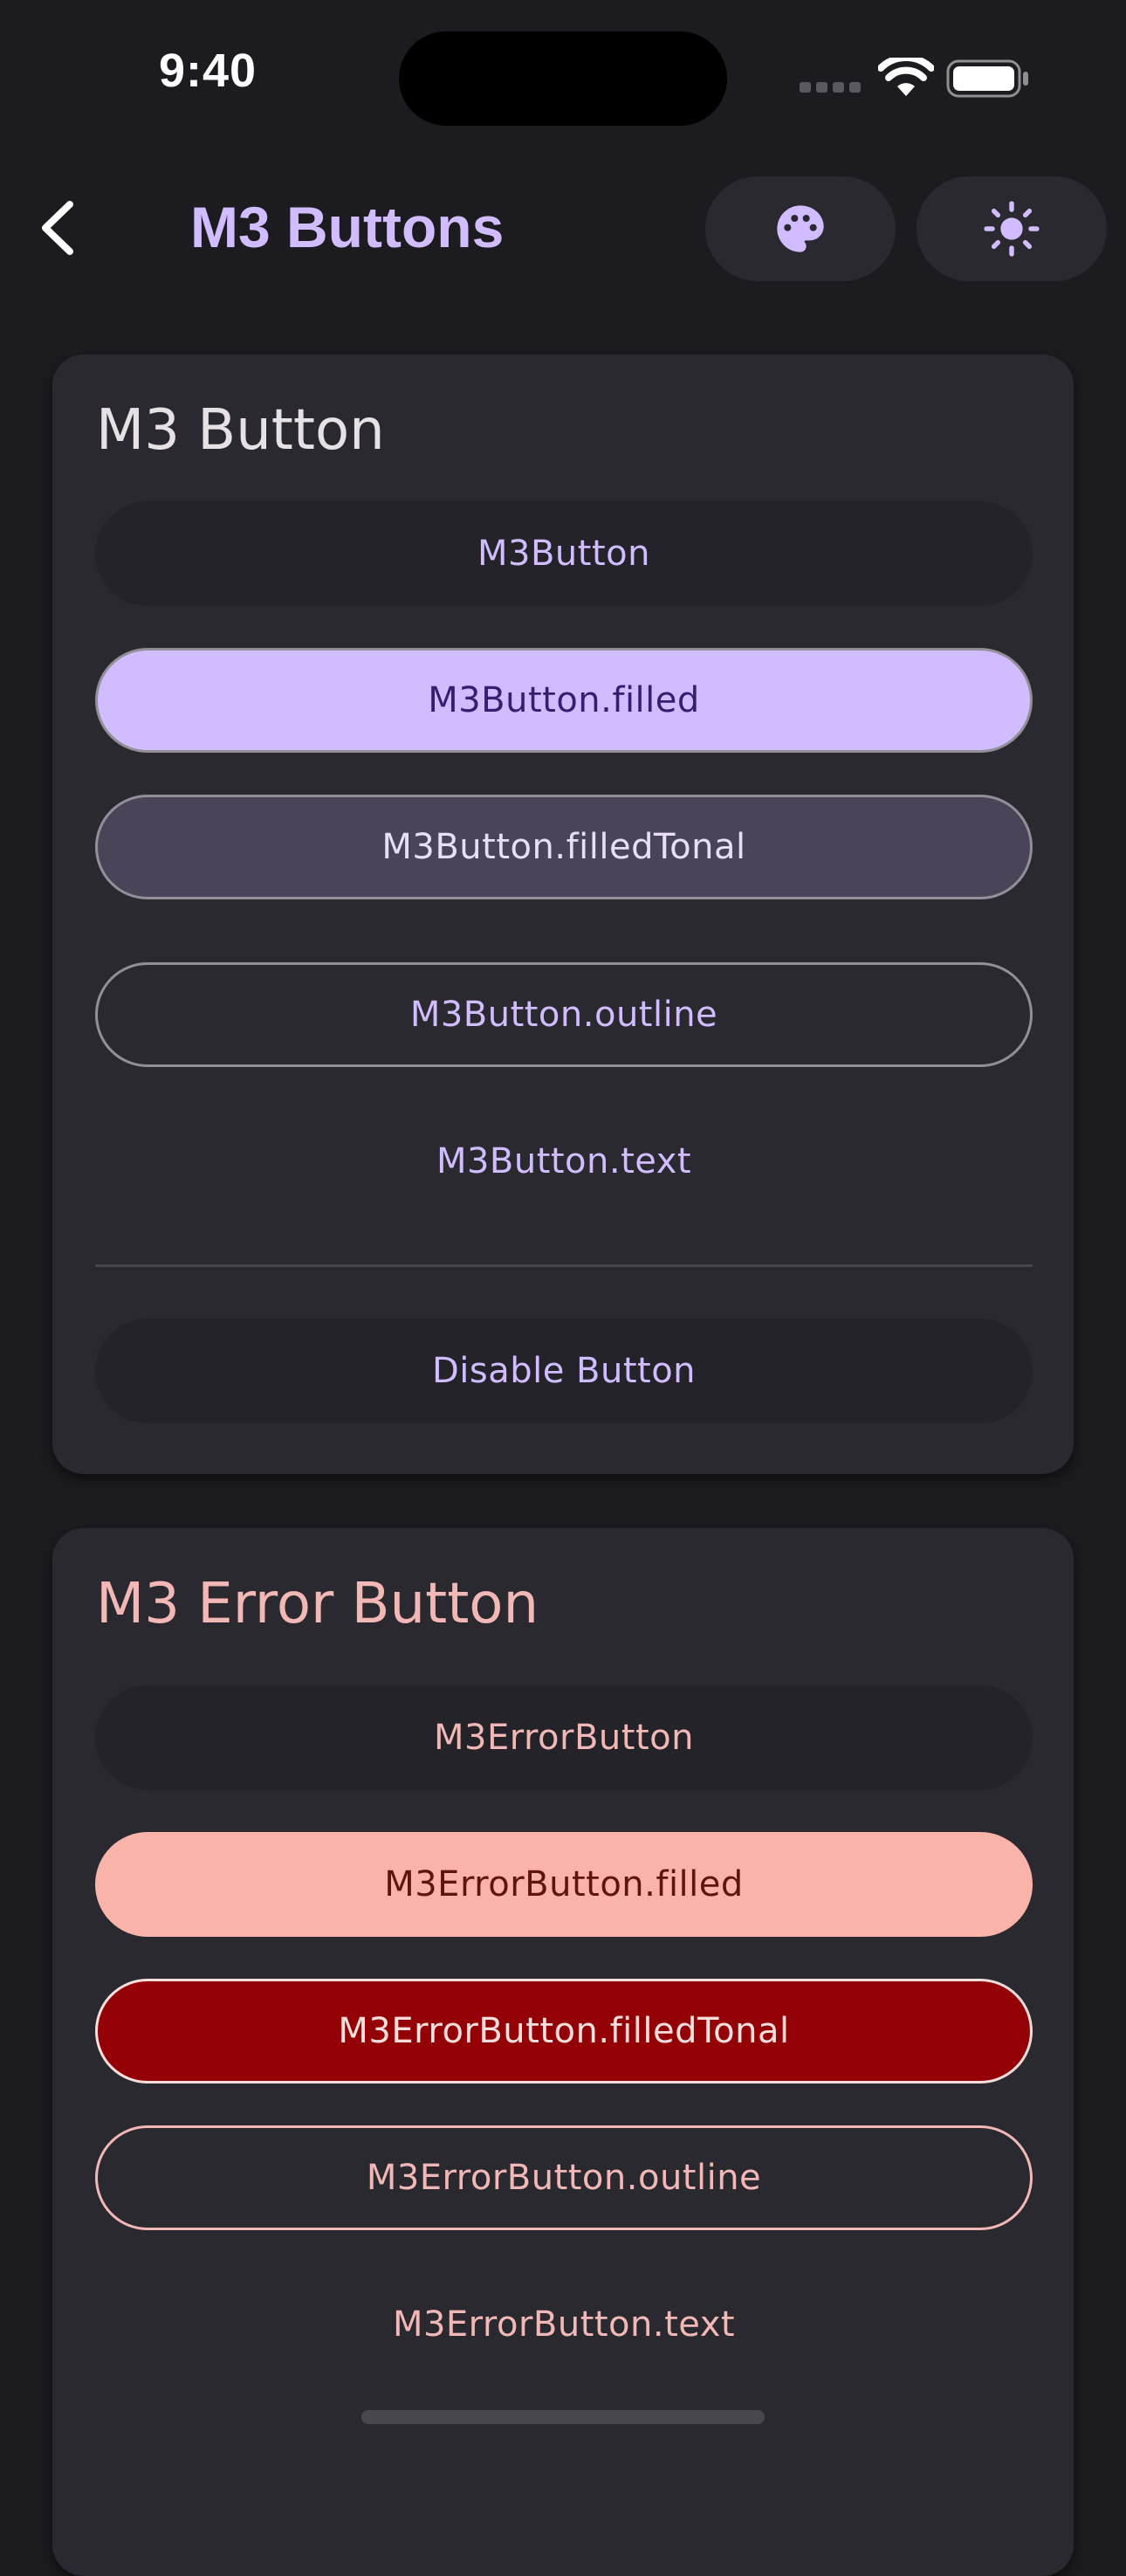 The width and height of the screenshot is (1126, 2576). I want to click on palette-icon, so click(800, 228).